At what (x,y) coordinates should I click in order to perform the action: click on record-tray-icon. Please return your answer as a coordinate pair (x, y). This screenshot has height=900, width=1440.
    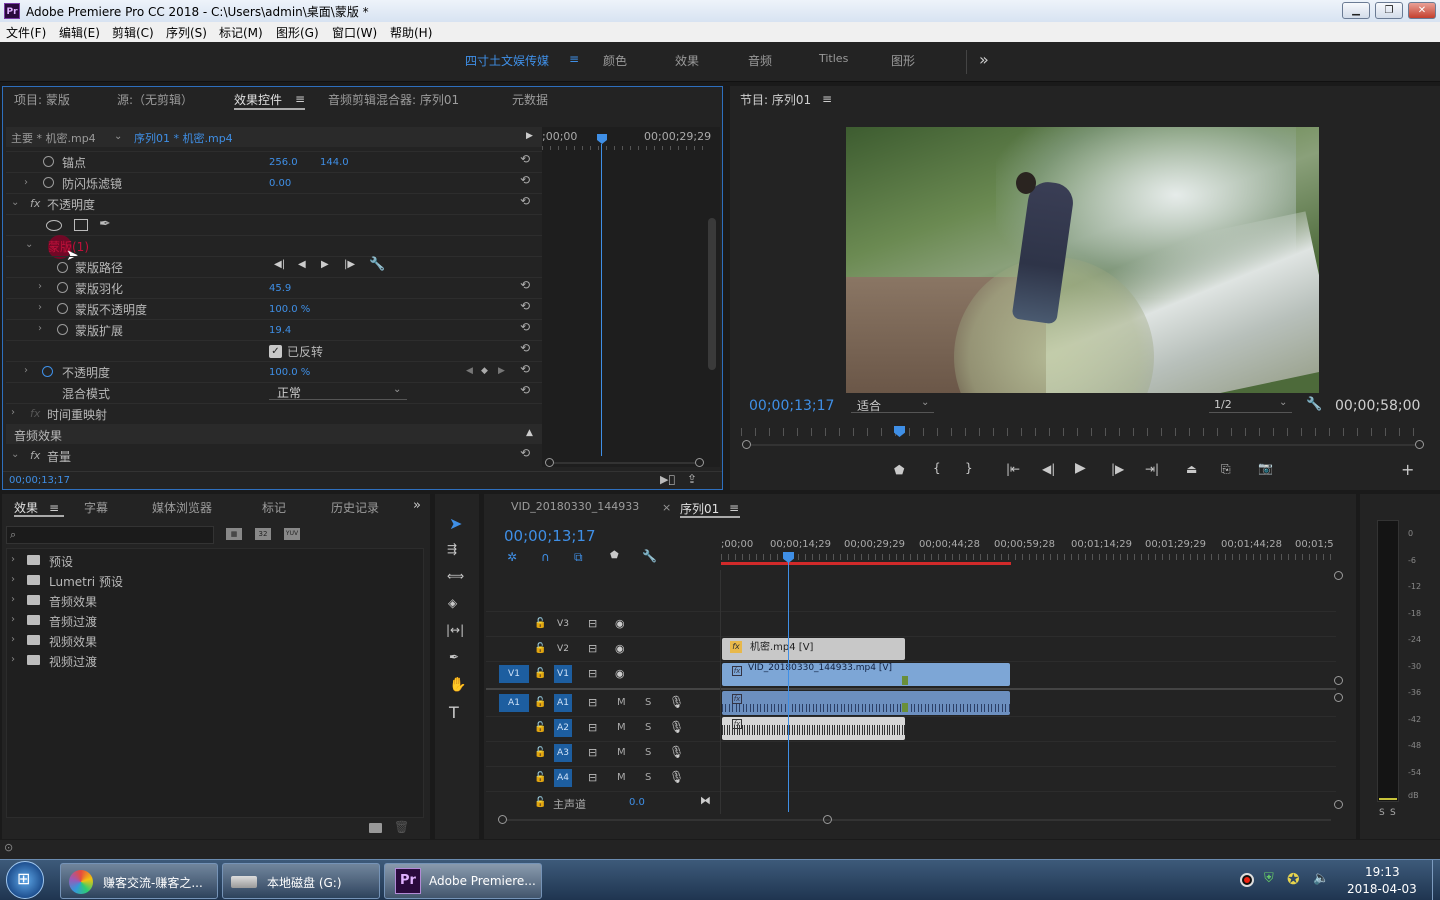
    Looking at the image, I should click on (1247, 880).